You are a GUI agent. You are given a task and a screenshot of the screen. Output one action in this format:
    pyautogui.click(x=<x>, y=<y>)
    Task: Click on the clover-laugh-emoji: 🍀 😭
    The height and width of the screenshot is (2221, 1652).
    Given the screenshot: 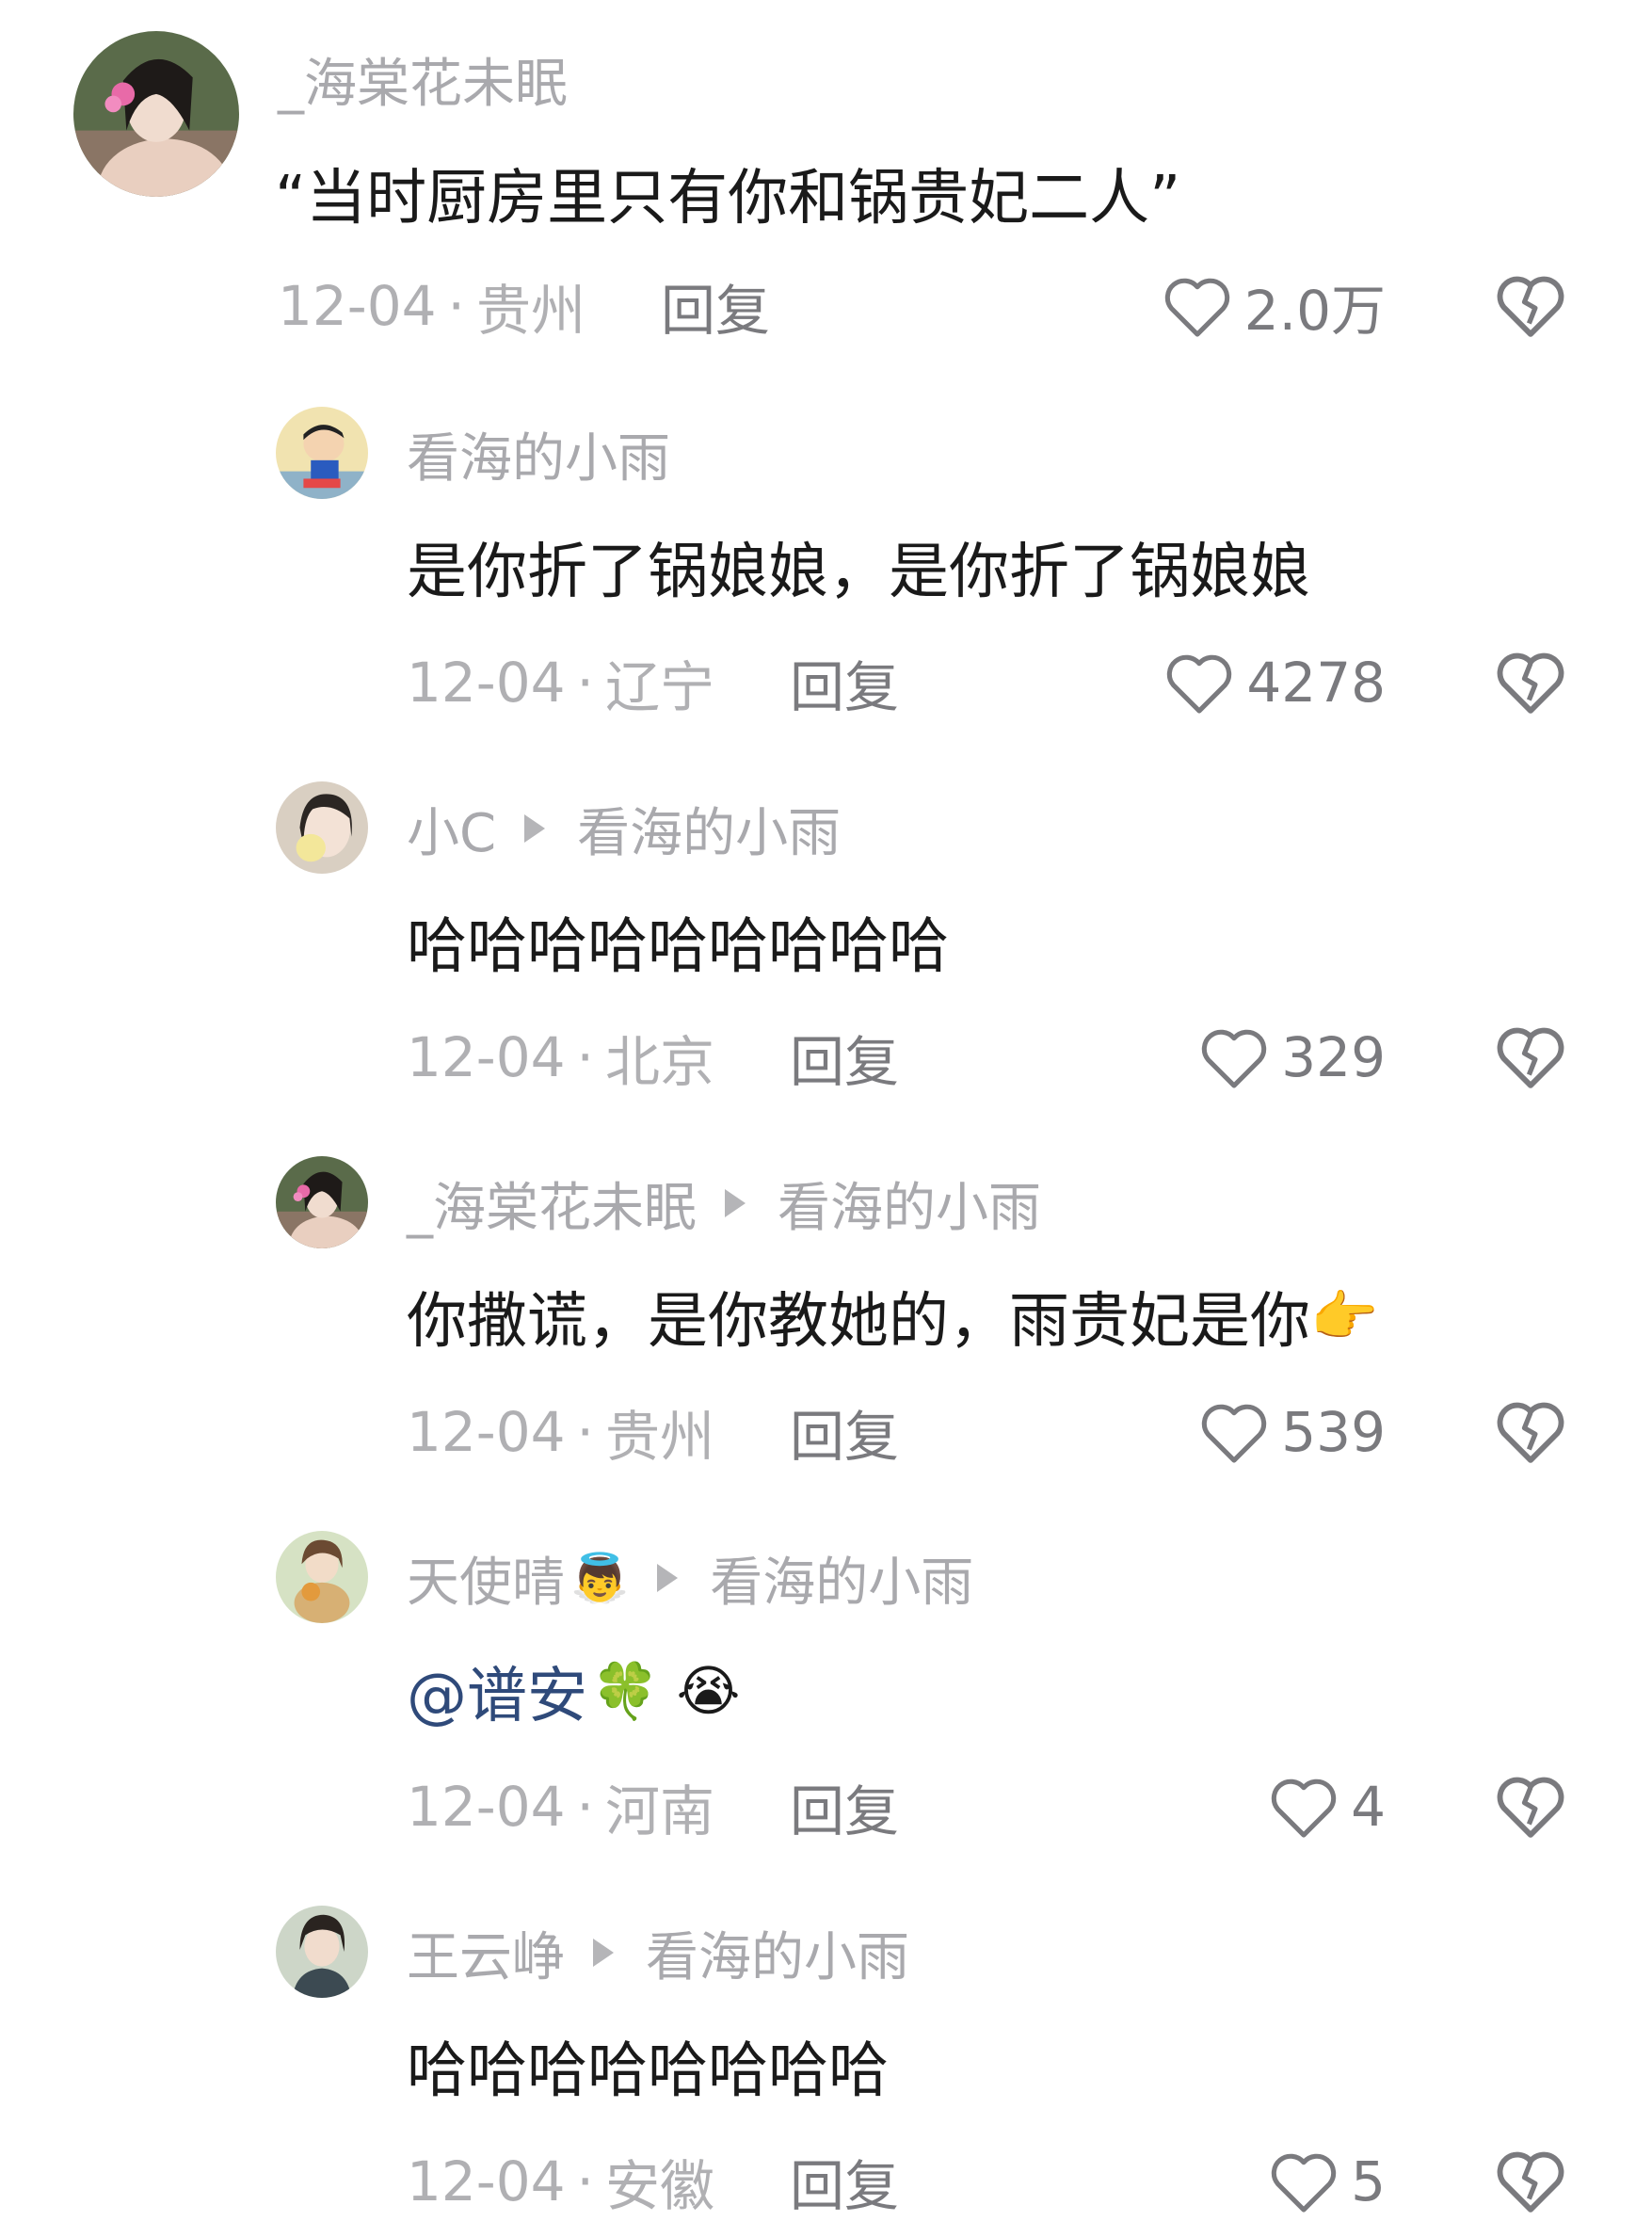 What is the action you would take?
    pyautogui.click(x=666, y=1690)
    